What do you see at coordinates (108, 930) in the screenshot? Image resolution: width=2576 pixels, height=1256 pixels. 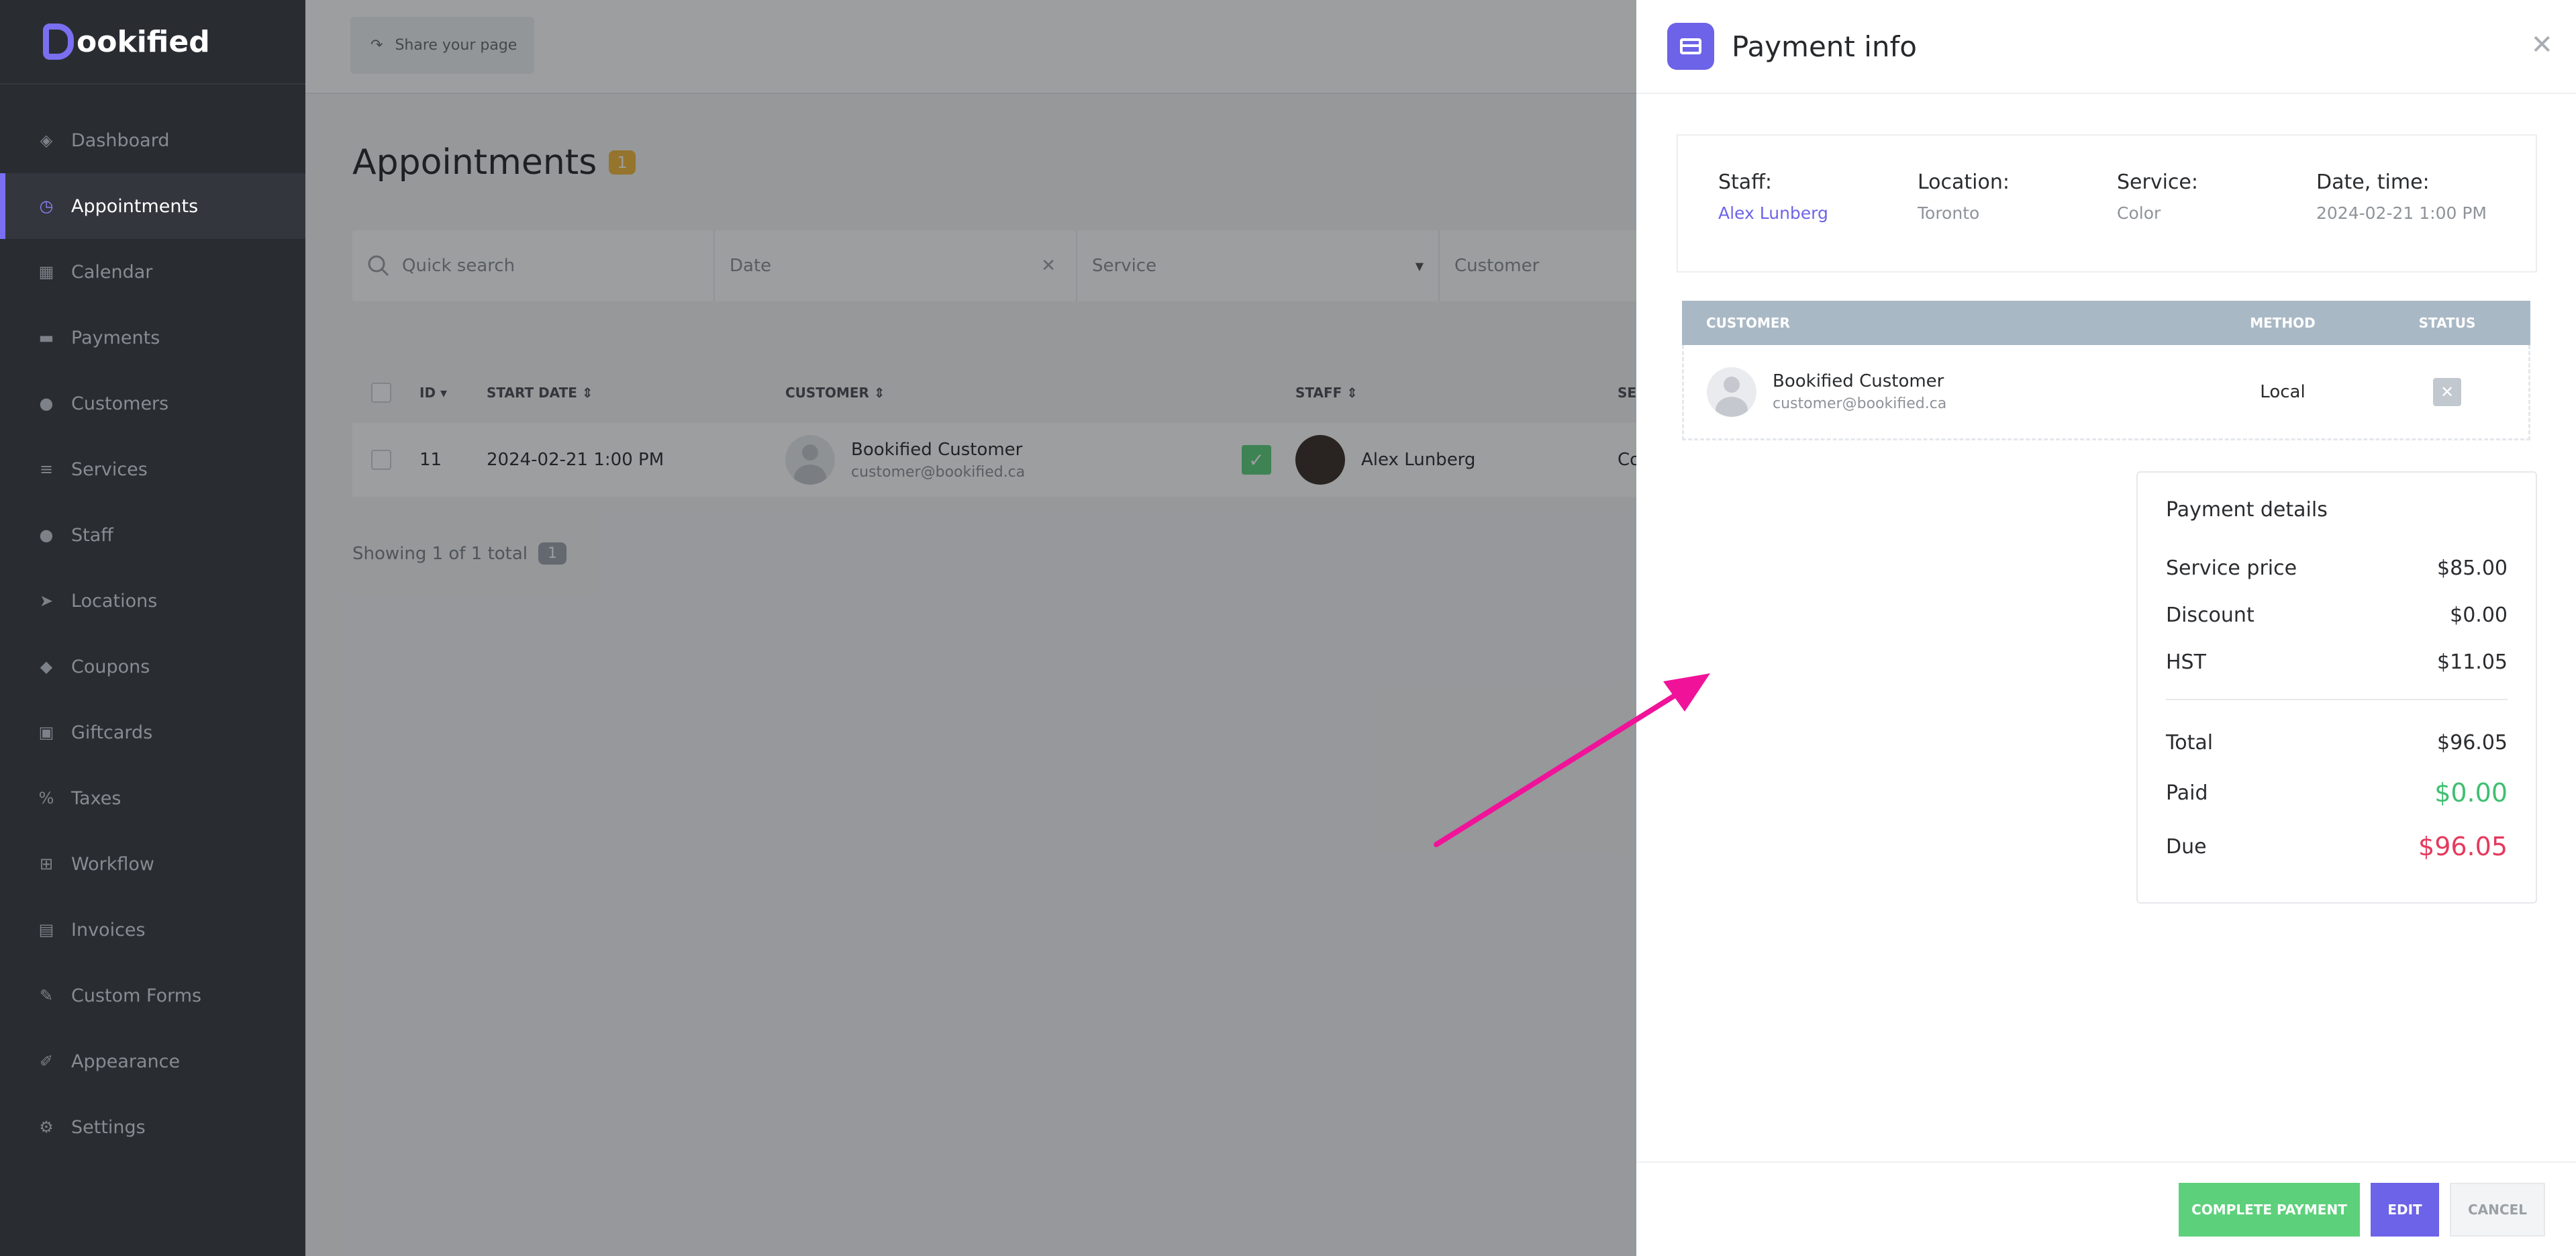 I see `sidebar-item-label: Invoices` at bounding box center [108, 930].